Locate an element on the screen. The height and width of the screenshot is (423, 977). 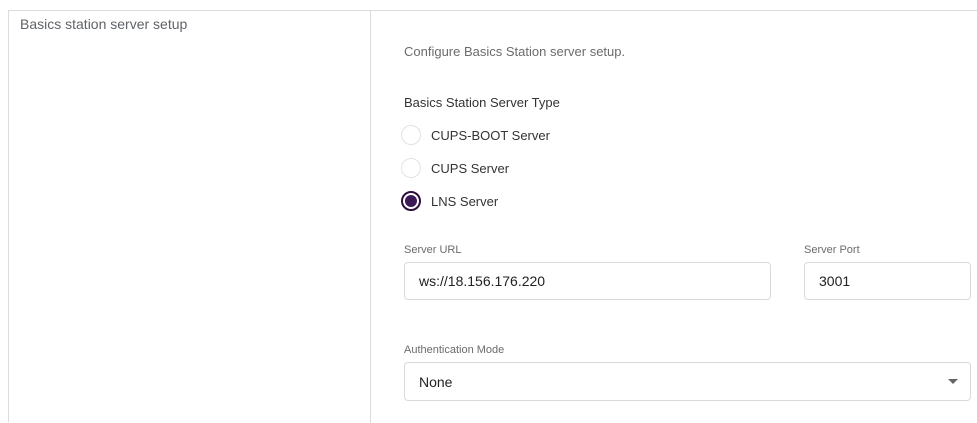
server-port-label: Server Port is located at coordinates (832, 250).